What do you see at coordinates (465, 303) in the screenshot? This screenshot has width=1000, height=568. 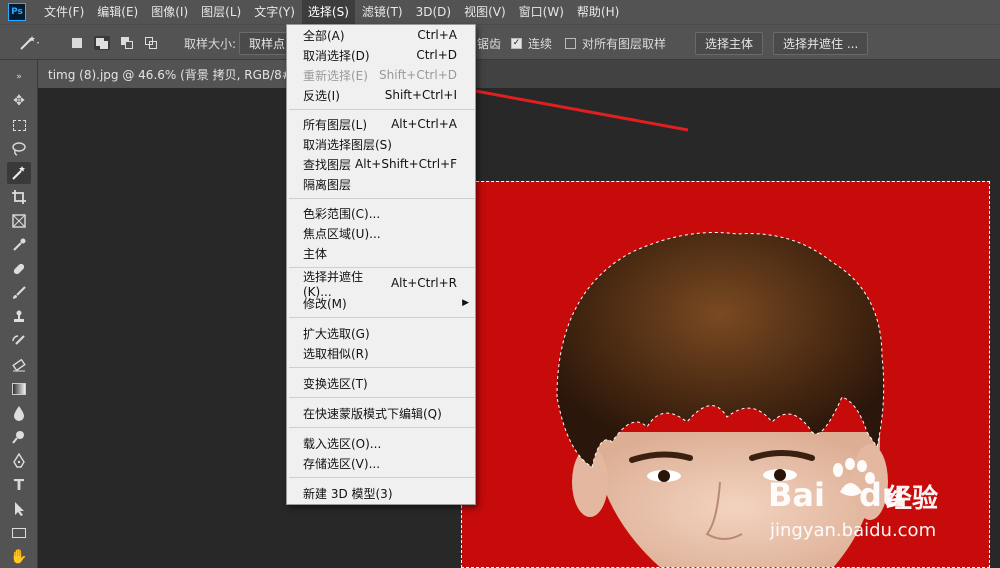 I see `submenu-arrow-icon: ▶` at bounding box center [465, 303].